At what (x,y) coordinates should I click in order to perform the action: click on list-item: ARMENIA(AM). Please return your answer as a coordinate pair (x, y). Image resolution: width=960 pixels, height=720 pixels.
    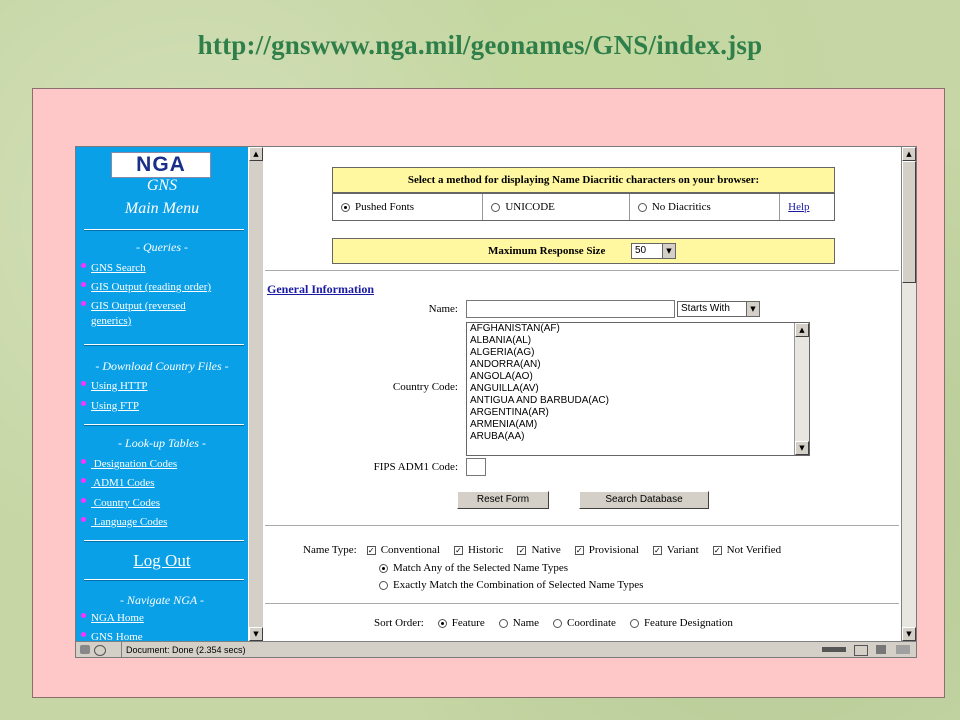
    Looking at the image, I should click on (638, 425).